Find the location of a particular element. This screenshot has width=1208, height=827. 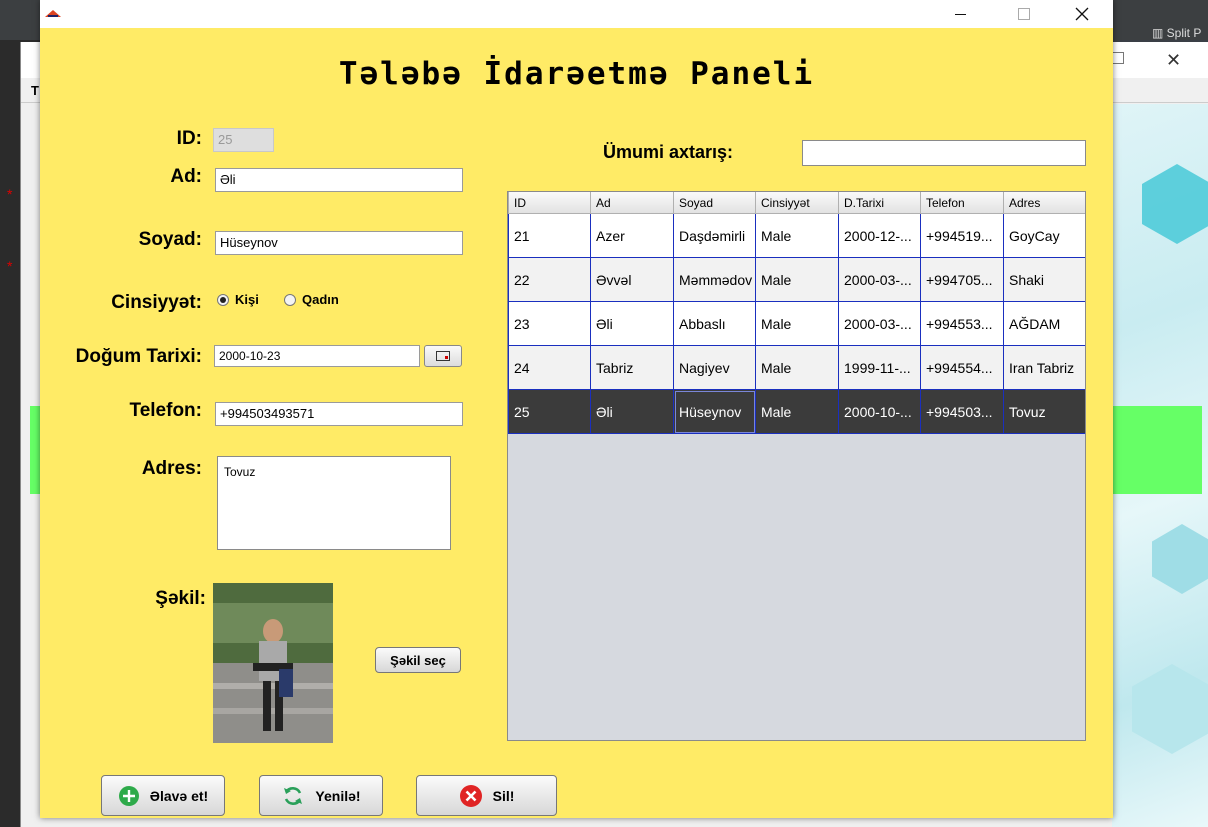

column-header-gender: Cinsiyyət is located at coordinates (797, 203).